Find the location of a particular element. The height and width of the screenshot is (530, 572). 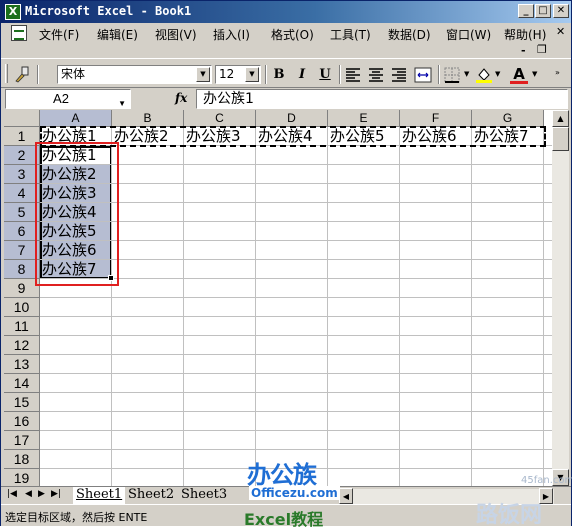

vertical-scroll-thumb is located at coordinates (560, 139).